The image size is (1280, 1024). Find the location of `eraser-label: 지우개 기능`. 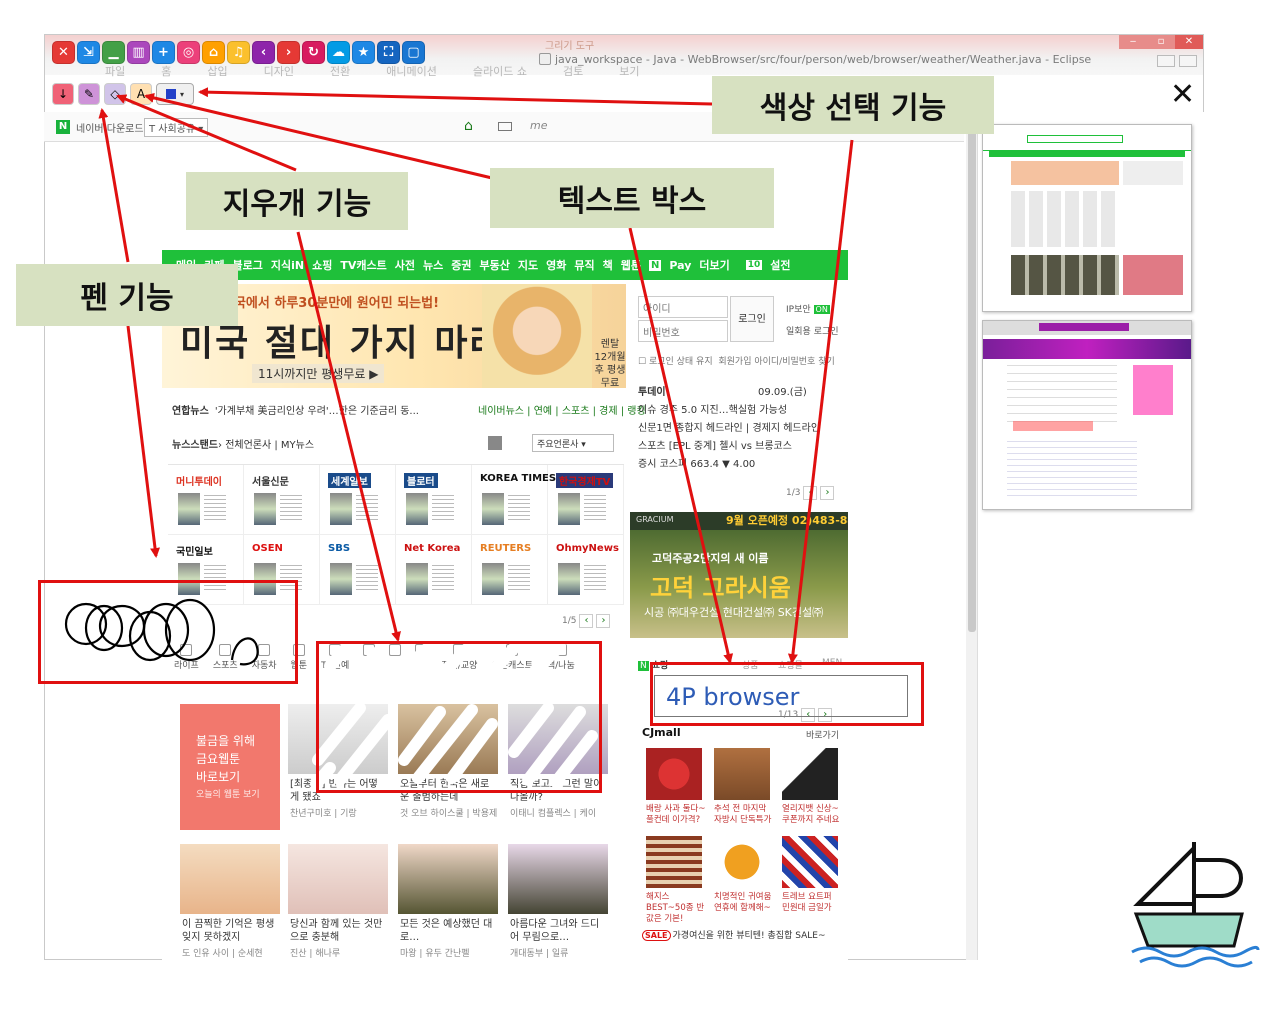

eraser-label: 지우개 기능 is located at coordinates (297, 201).